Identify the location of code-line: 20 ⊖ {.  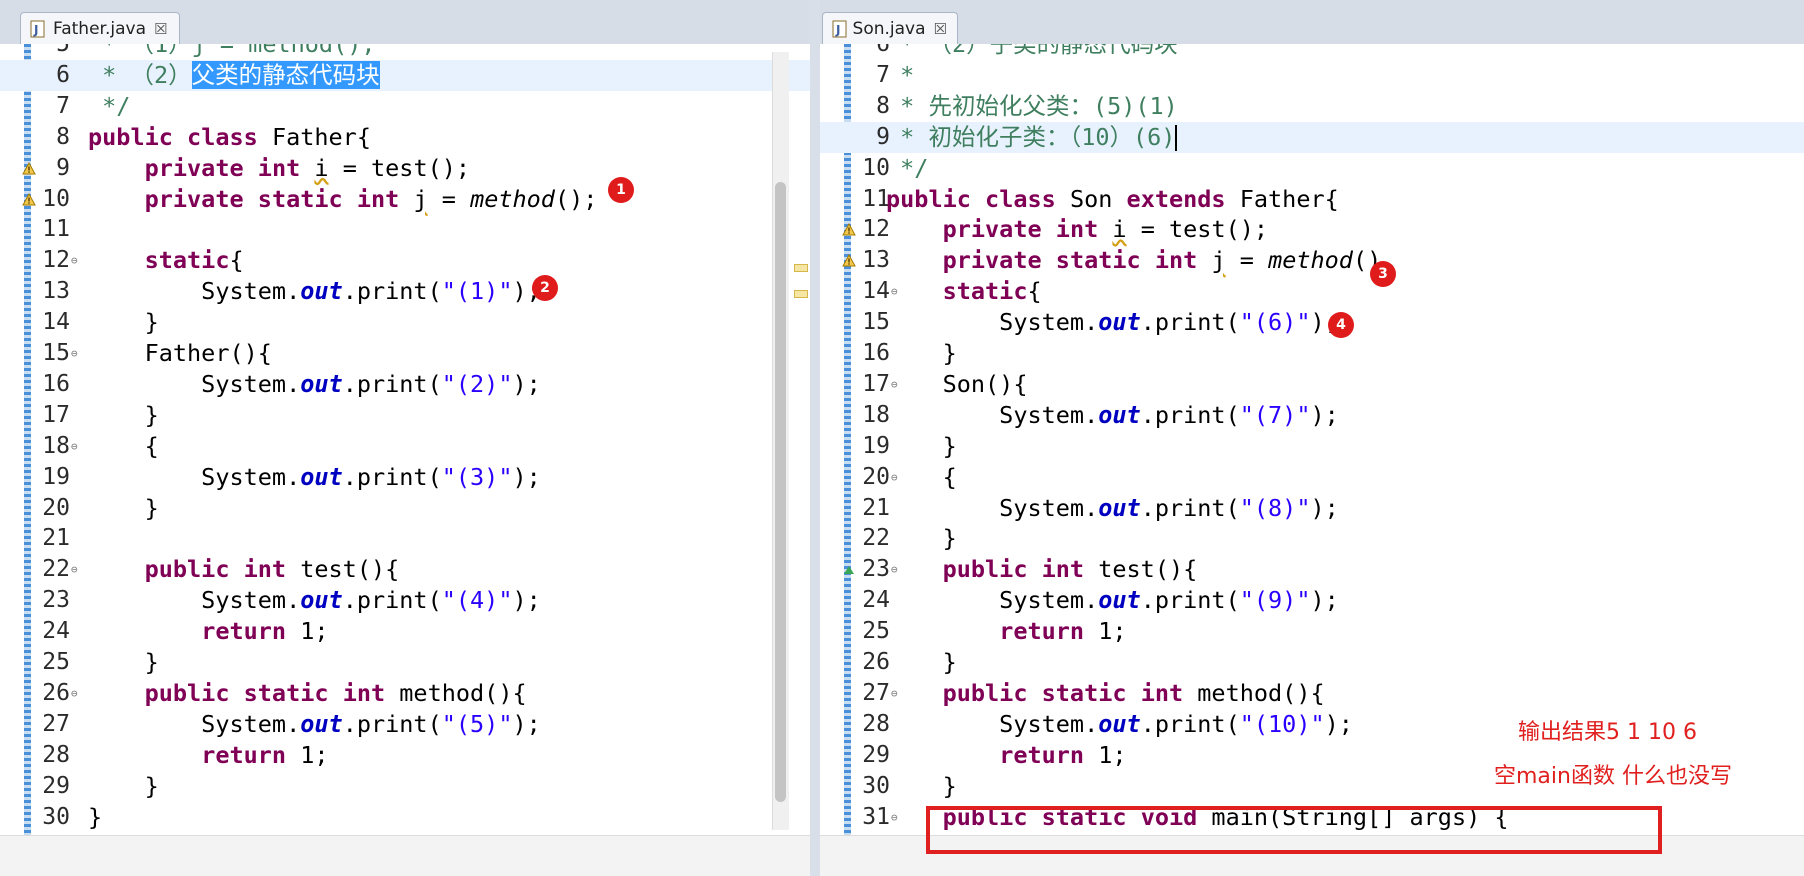
(1312, 477).